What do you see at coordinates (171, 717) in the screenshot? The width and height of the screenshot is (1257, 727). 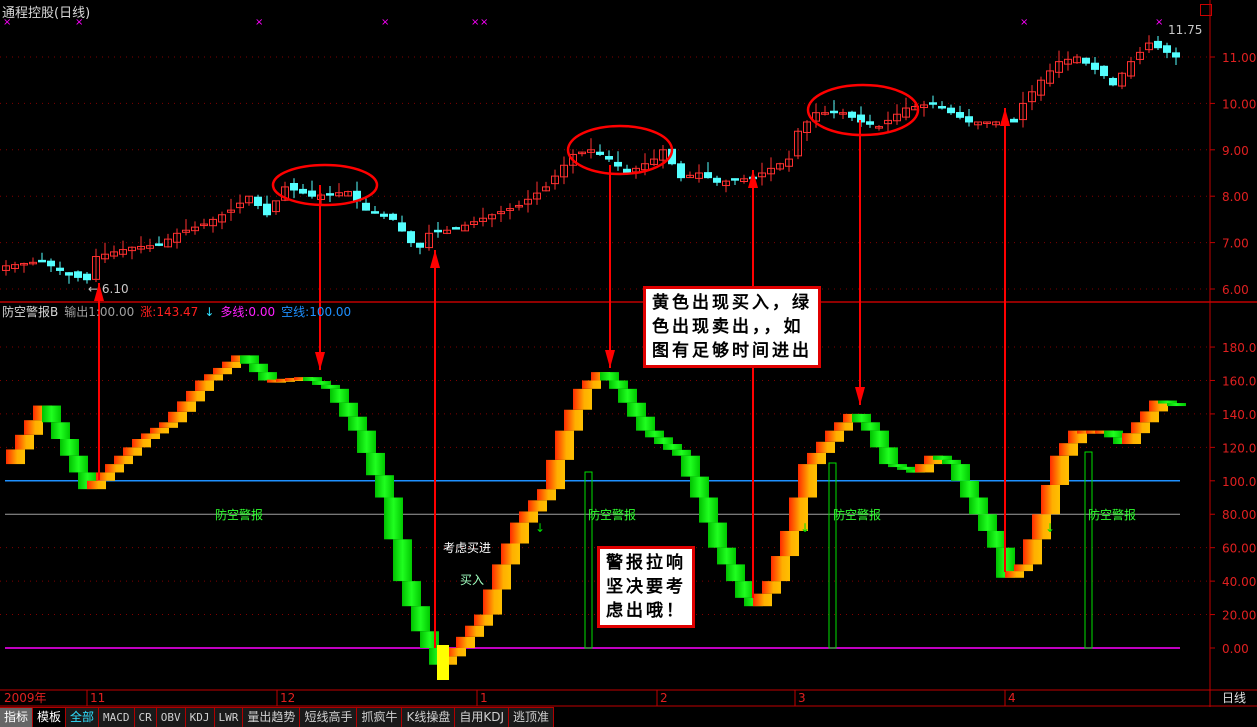 I see `tab-obv: OBV` at bounding box center [171, 717].